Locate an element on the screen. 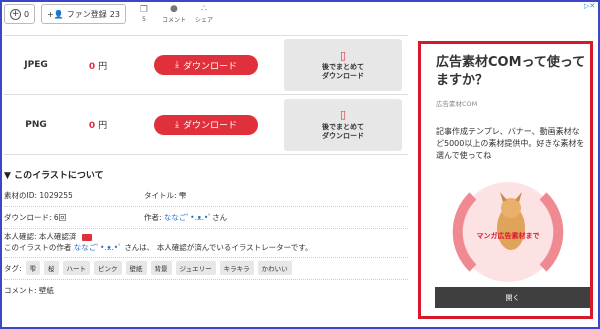  comment-value: コメント: 壁紙 is located at coordinates (29, 291).